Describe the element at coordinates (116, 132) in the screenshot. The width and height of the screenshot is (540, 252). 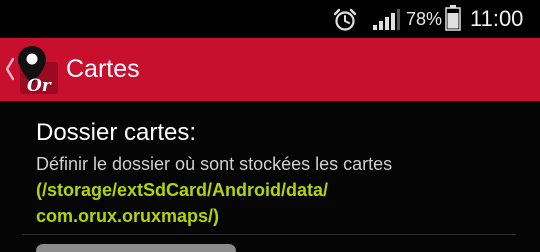
I see `preference-title: Dossier cartes:` at that location.